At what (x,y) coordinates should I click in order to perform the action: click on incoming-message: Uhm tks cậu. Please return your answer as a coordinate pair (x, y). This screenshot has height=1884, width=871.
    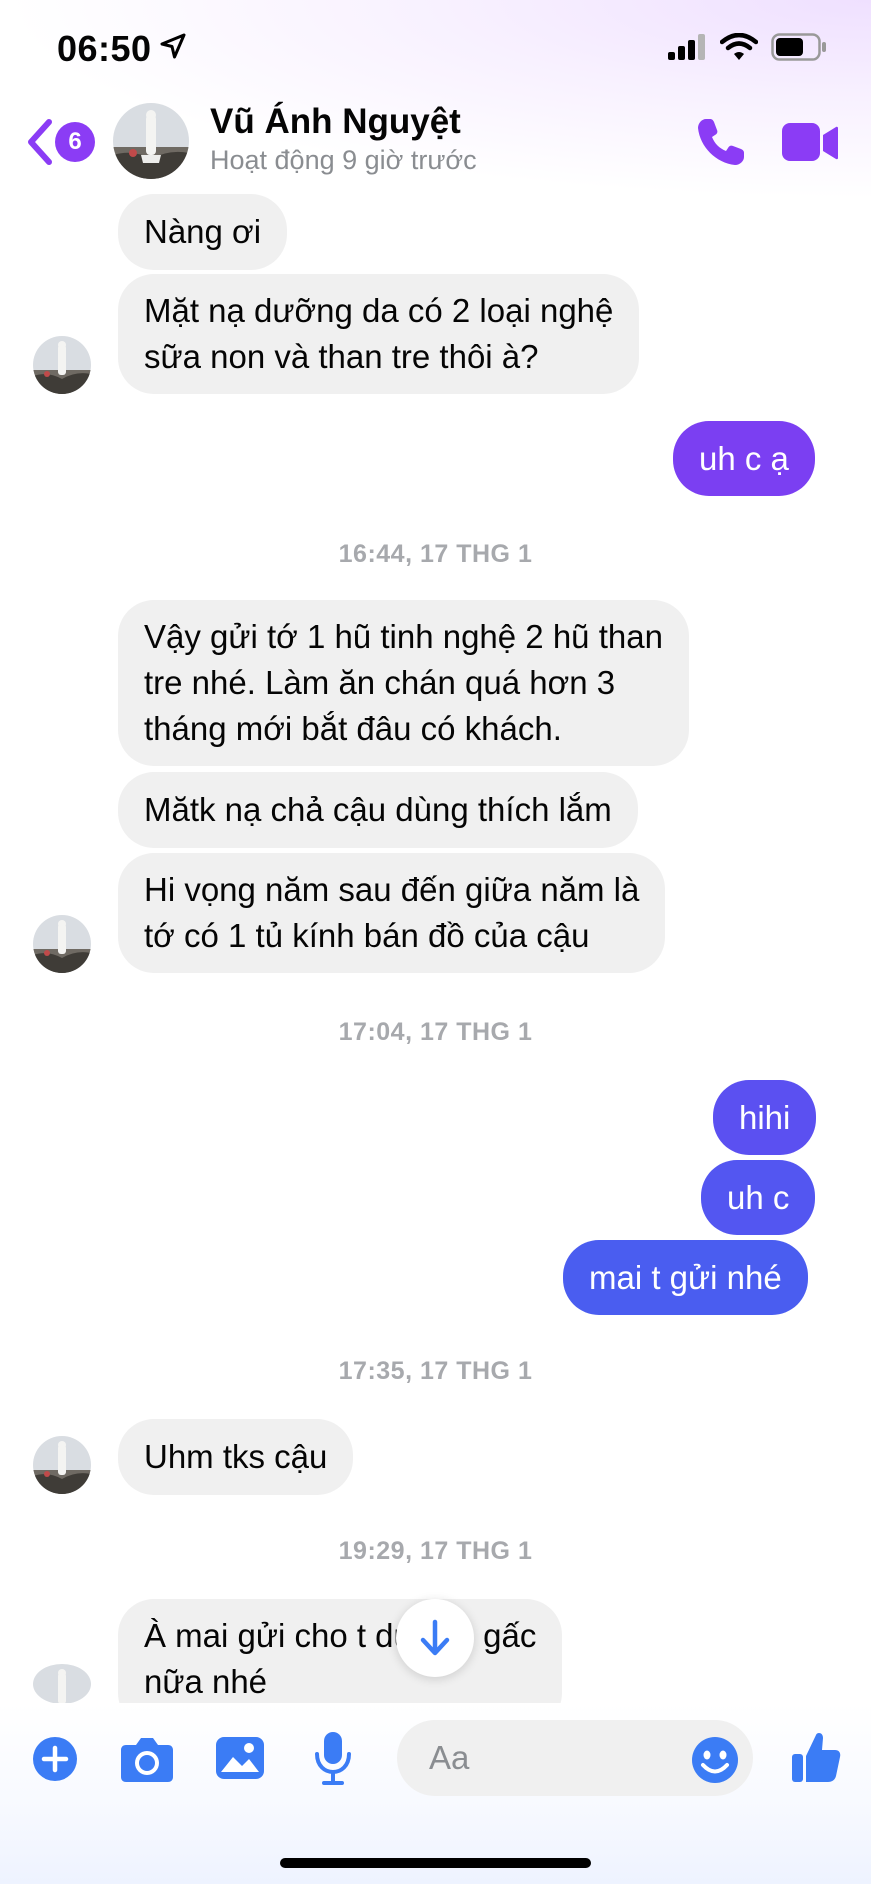
    Looking at the image, I should click on (236, 1457).